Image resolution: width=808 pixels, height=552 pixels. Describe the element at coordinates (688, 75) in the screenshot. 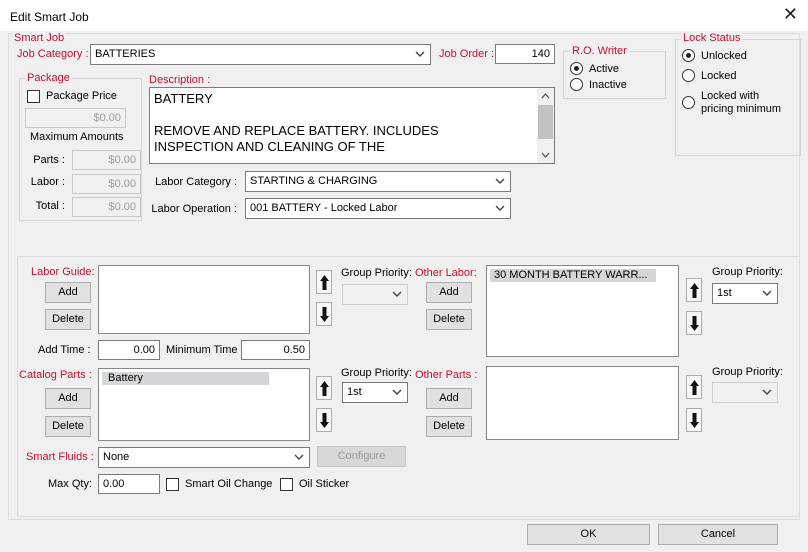

I see `locked-radio` at that location.